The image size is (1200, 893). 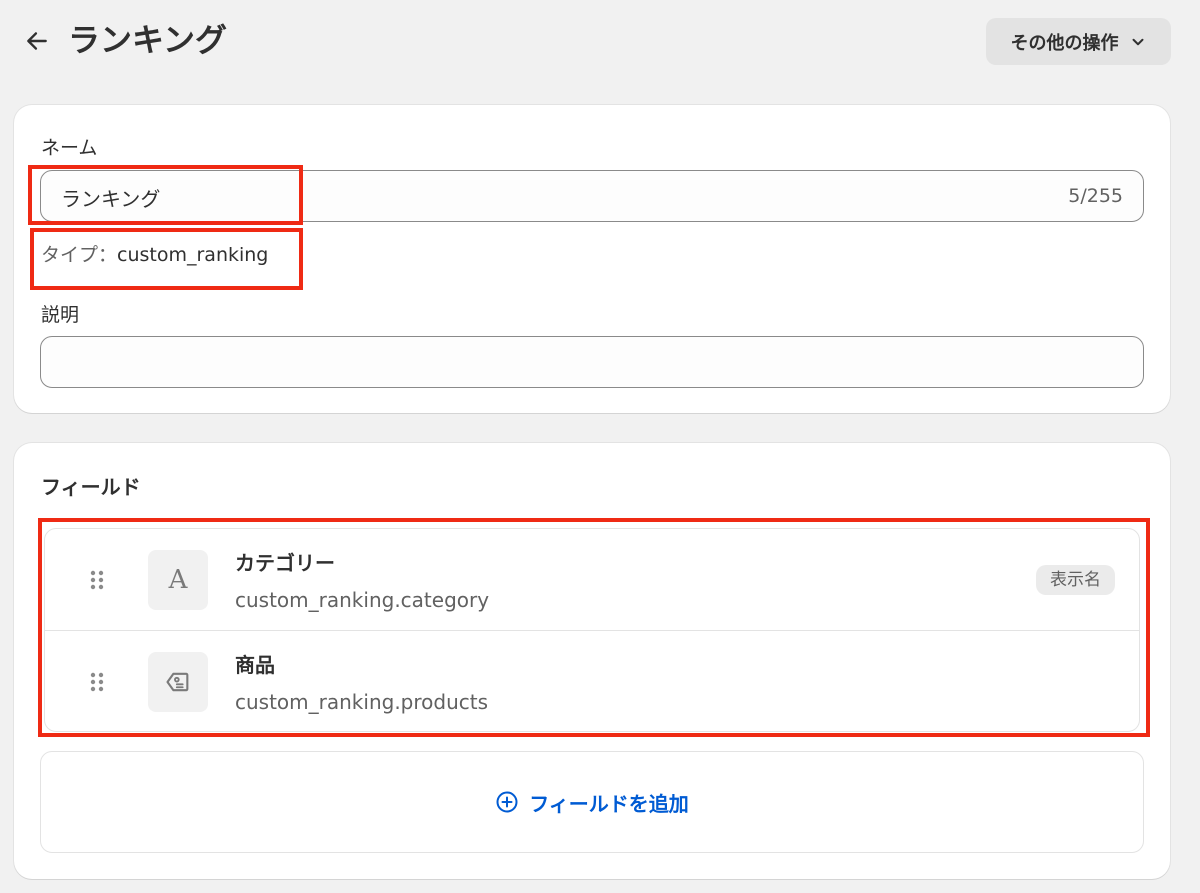 What do you see at coordinates (1075, 580) in the screenshot?
I see `display-name-badge: 表示名` at bounding box center [1075, 580].